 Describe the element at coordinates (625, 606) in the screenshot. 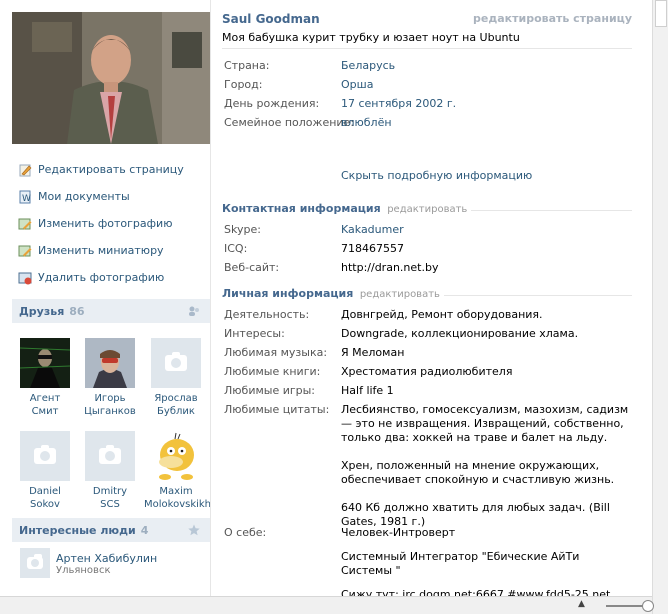

I see `zoom-slider-track` at that location.